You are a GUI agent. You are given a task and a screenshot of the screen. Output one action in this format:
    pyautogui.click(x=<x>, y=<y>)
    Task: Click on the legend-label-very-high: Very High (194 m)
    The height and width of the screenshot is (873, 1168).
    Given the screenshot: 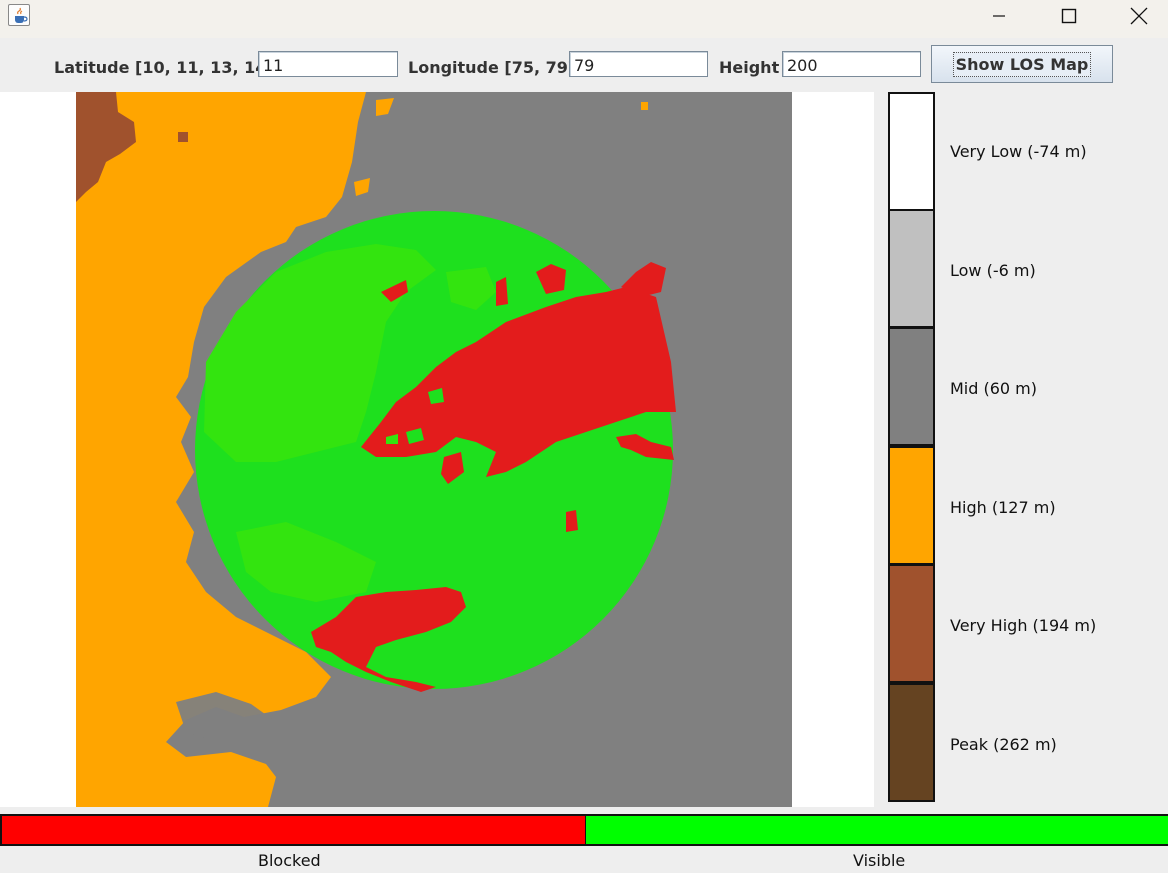 What is the action you would take?
    pyautogui.click(x=1023, y=625)
    